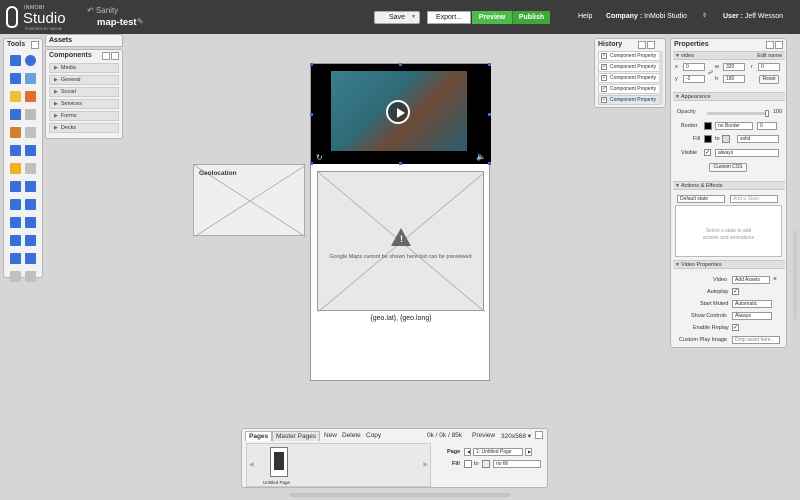 The height and width of the screenshot is (500, 800). Describe the element at coordinates (661, 78) in the screenshot. I see `history-scrollbar` at that location.